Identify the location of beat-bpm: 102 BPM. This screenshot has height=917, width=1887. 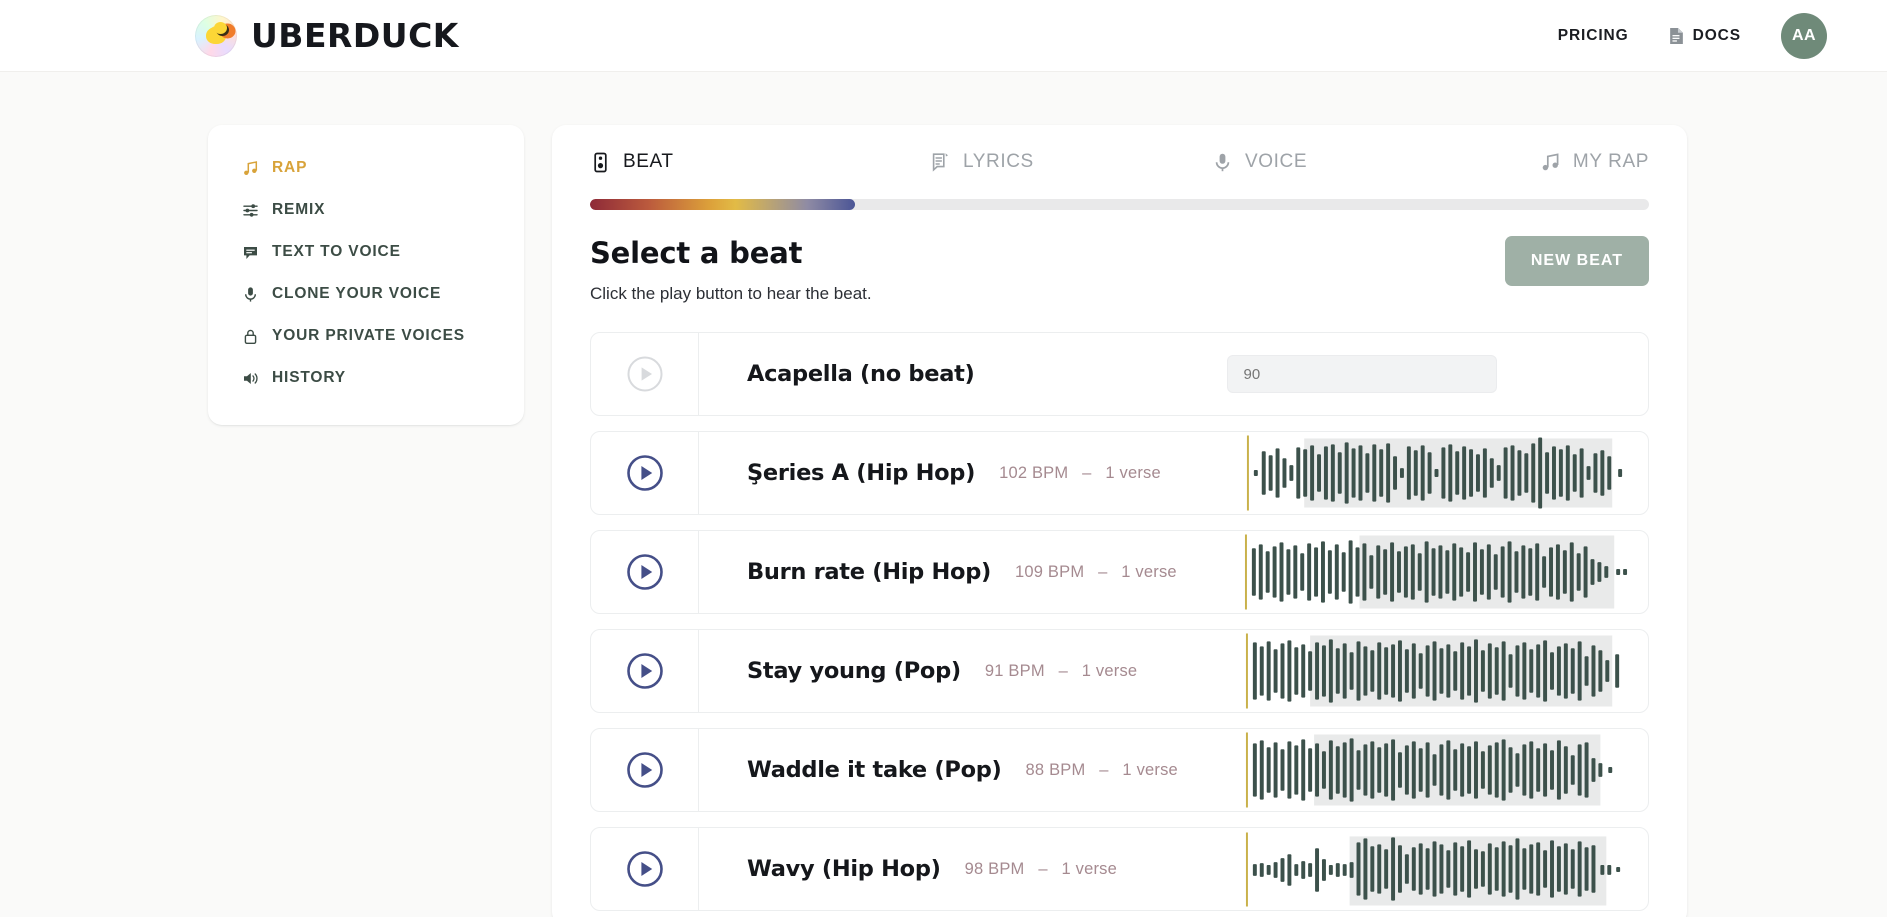
(1034, 472).